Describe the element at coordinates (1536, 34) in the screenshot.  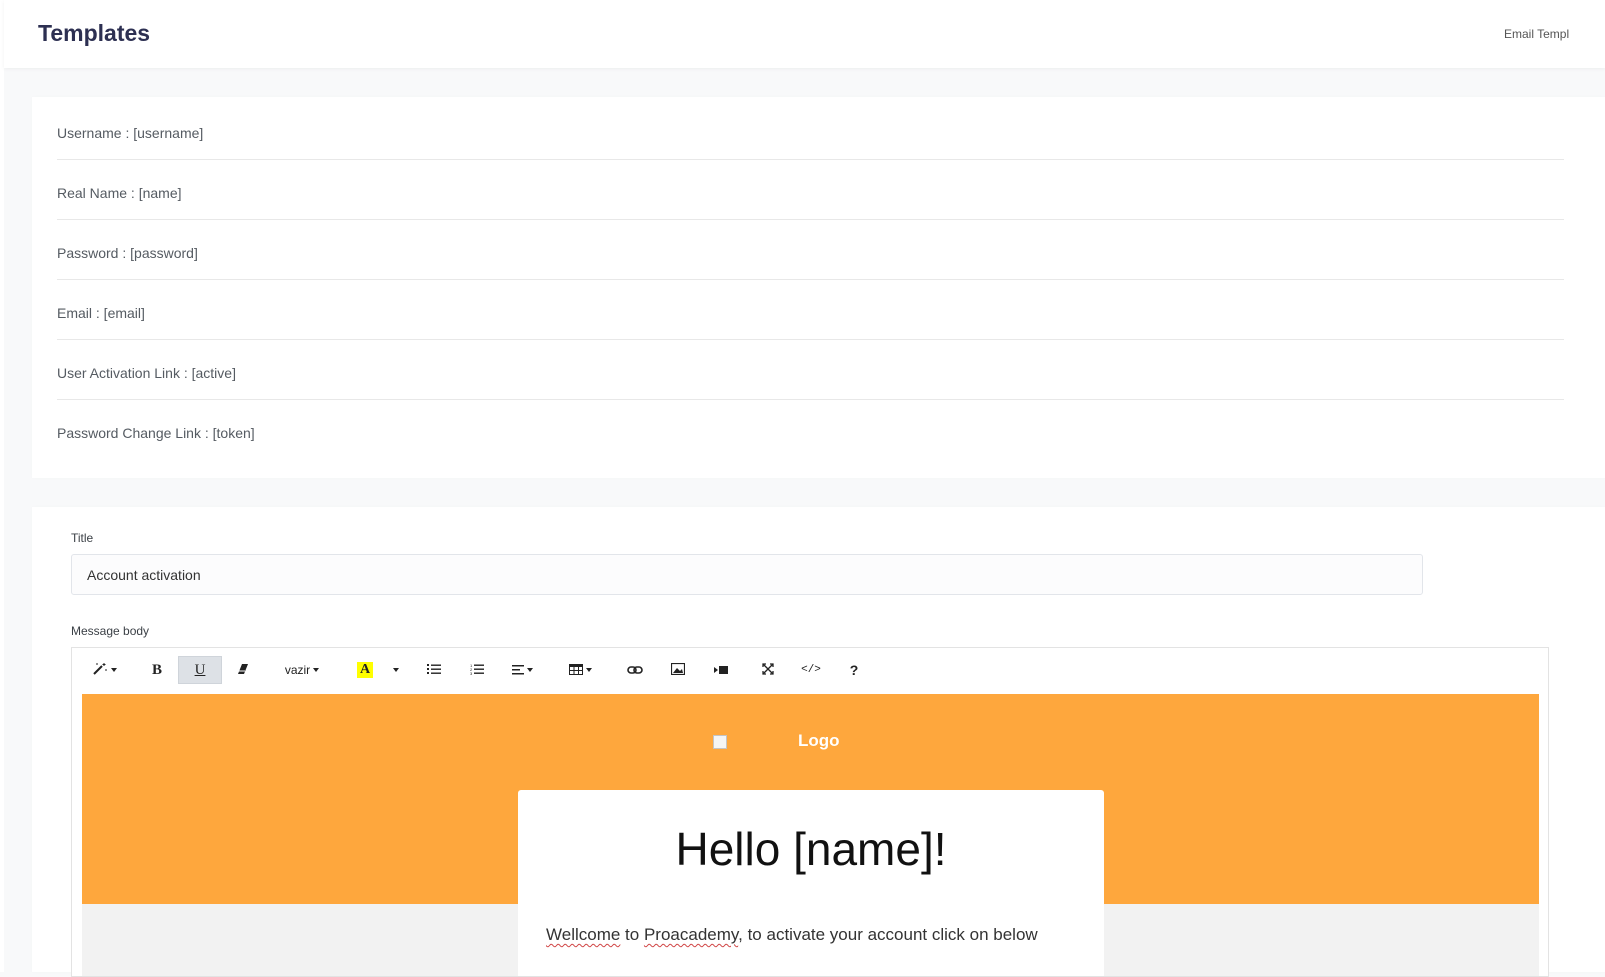
I see `breadcrumb: Email Templ` at that location.